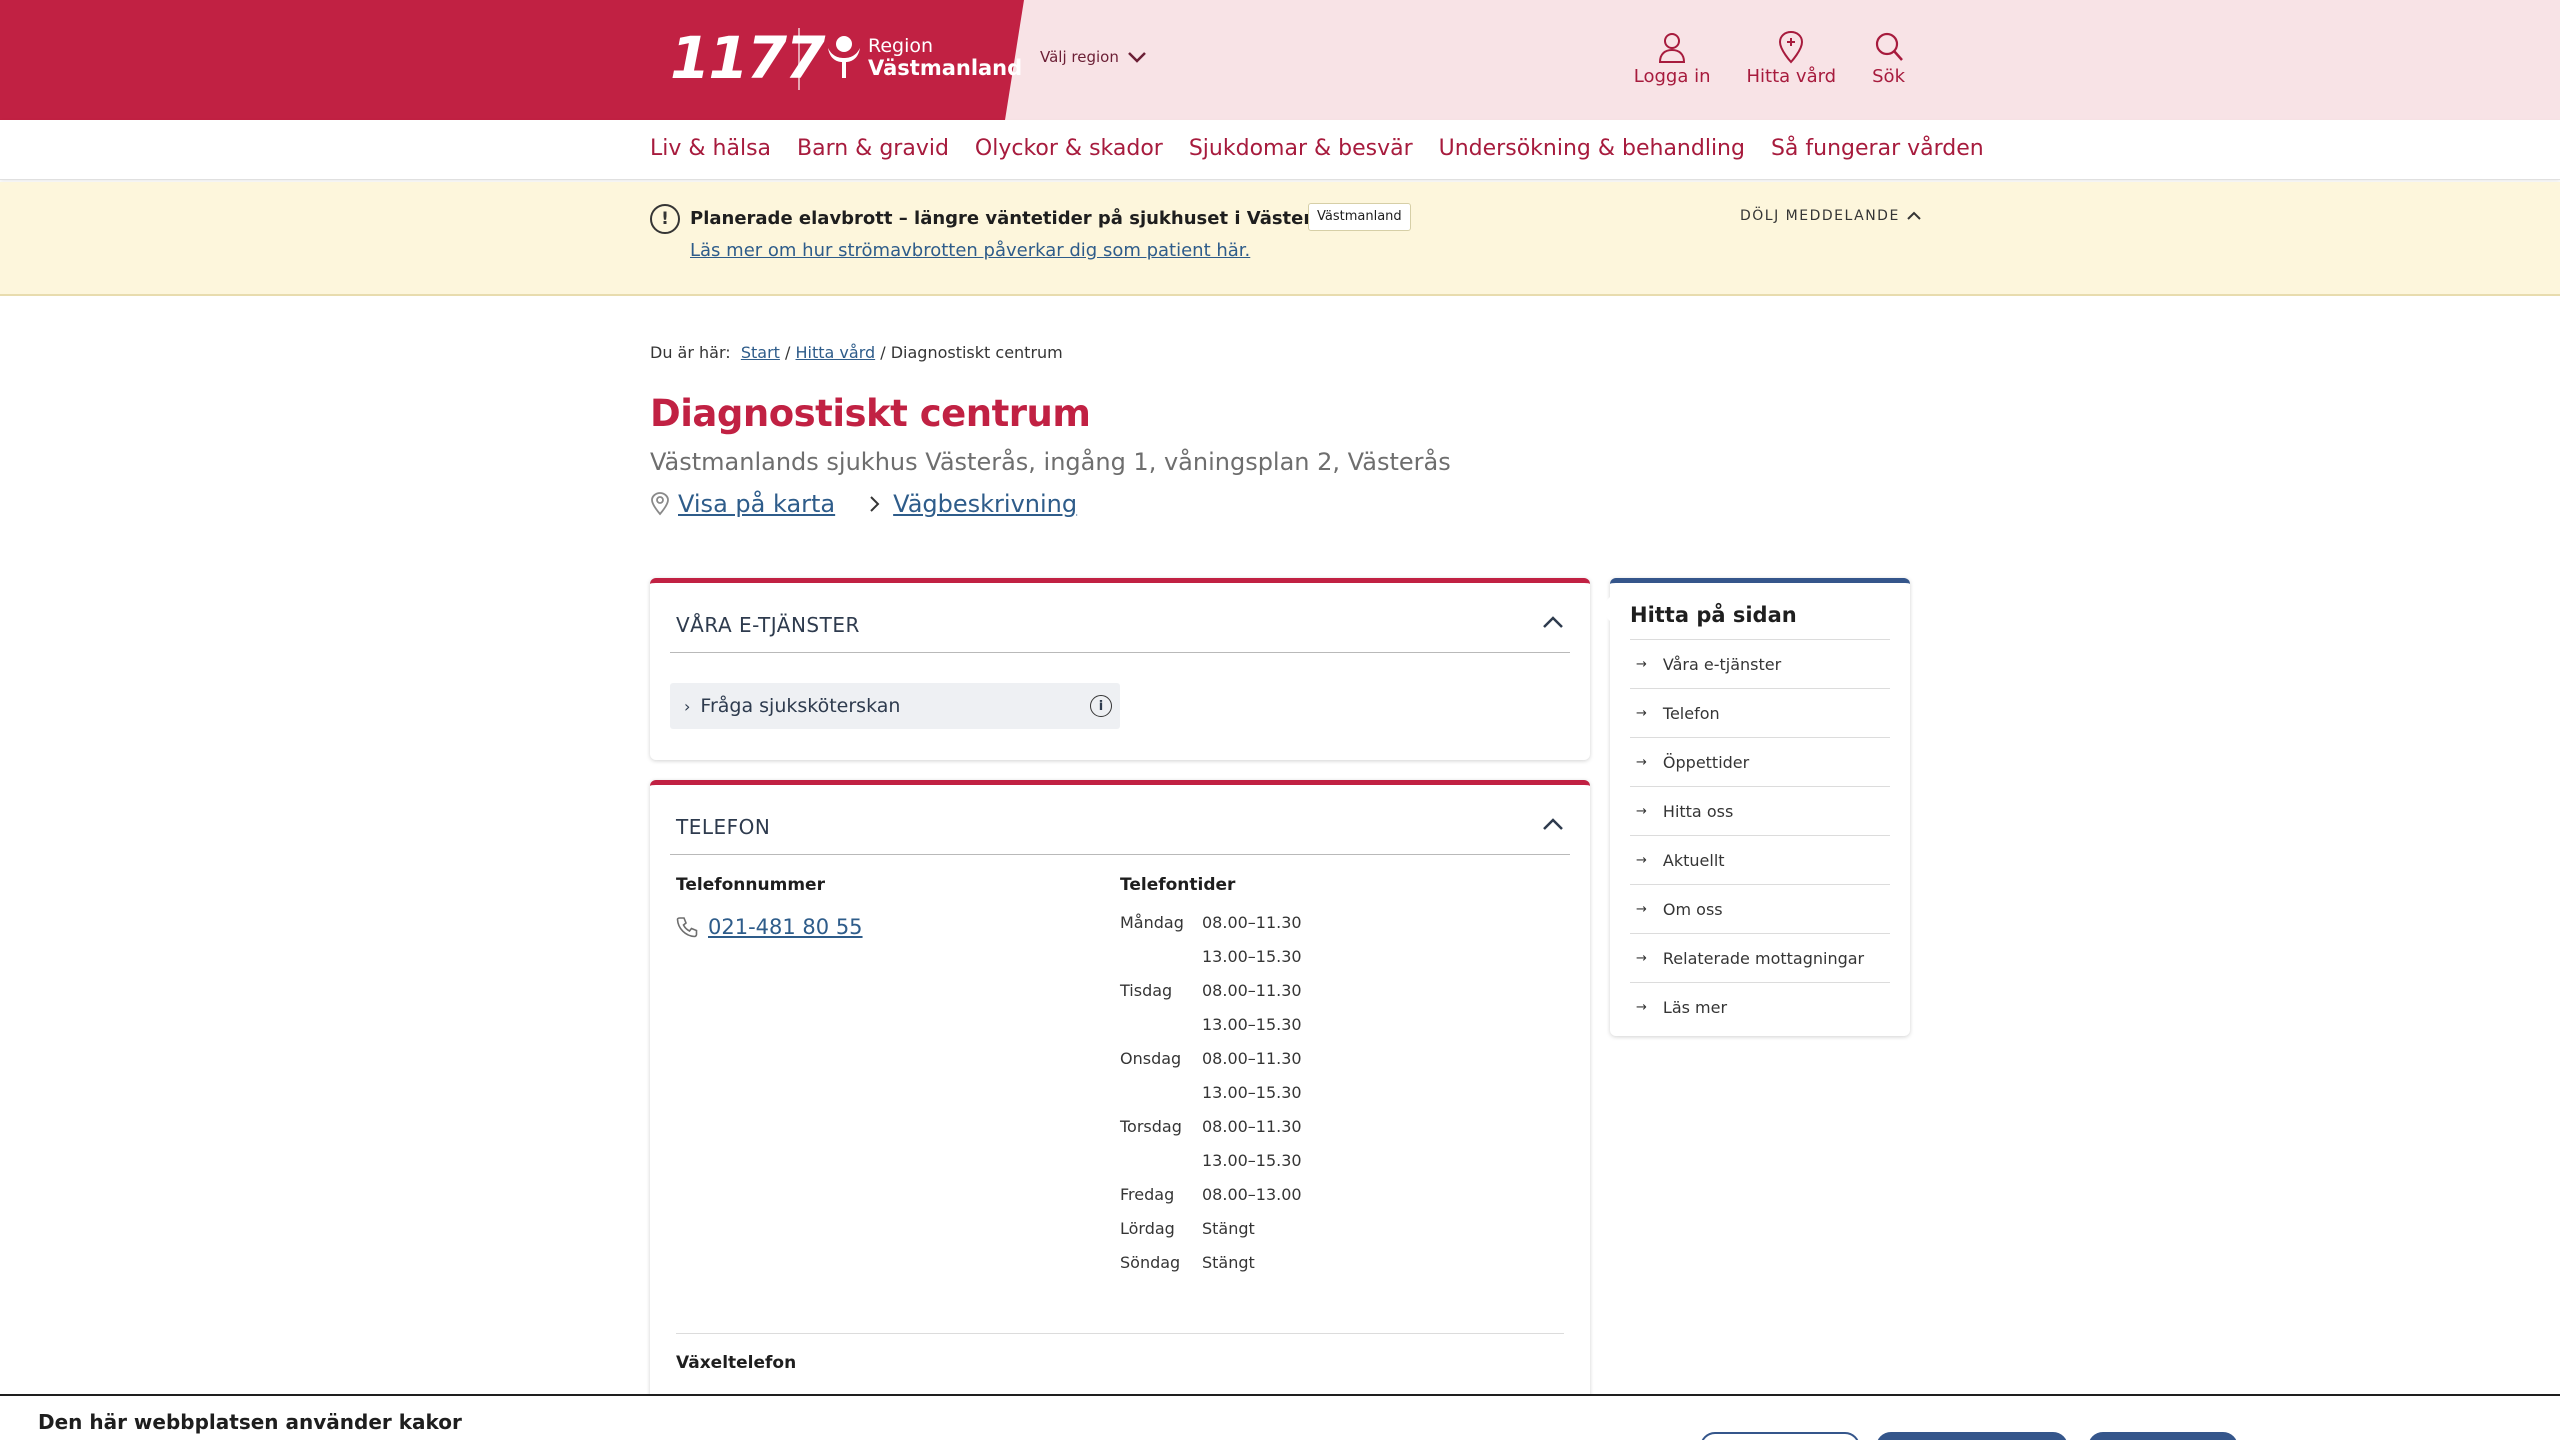  What do you see at coordinates (747, 58) in the screenshot?
I see `logo-1177: 1177` at bounding box center [747, 58].